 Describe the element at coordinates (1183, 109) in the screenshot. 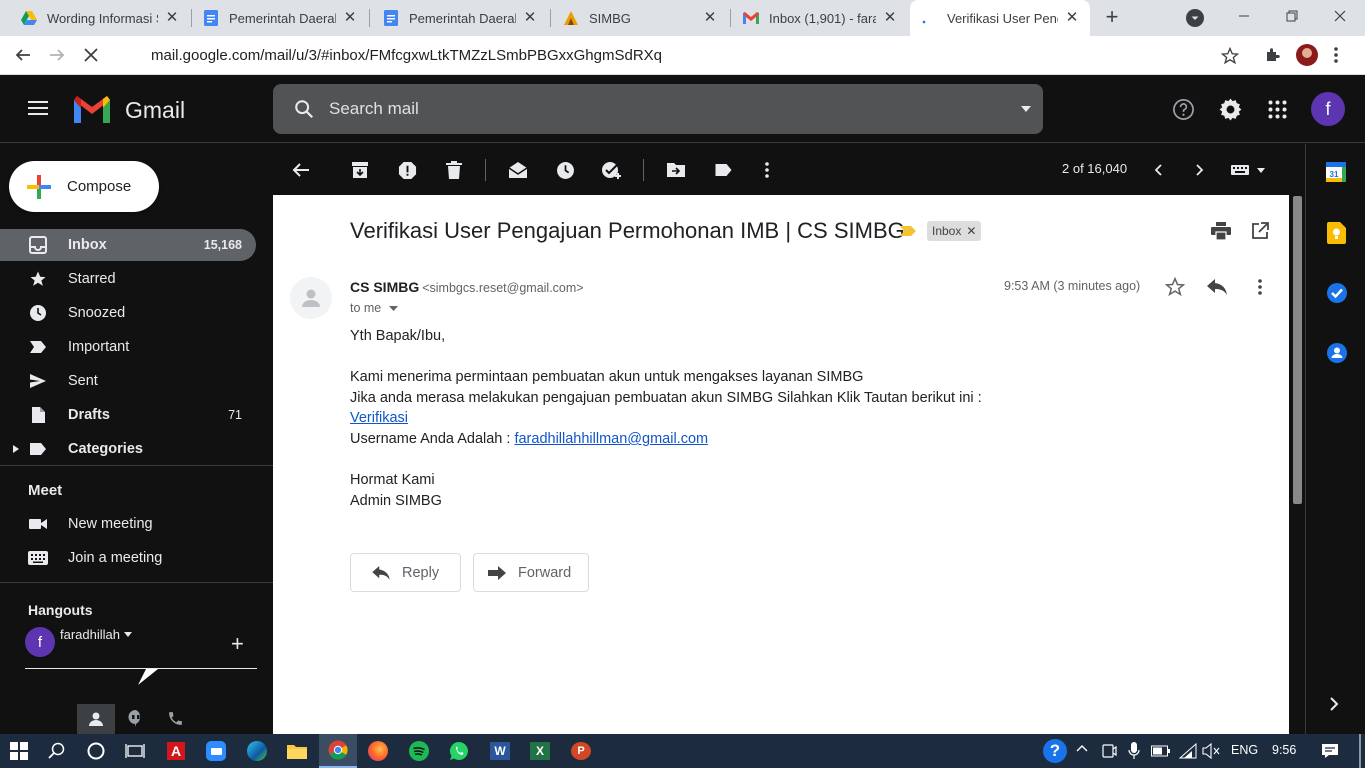

I see `help-icon` at that location.